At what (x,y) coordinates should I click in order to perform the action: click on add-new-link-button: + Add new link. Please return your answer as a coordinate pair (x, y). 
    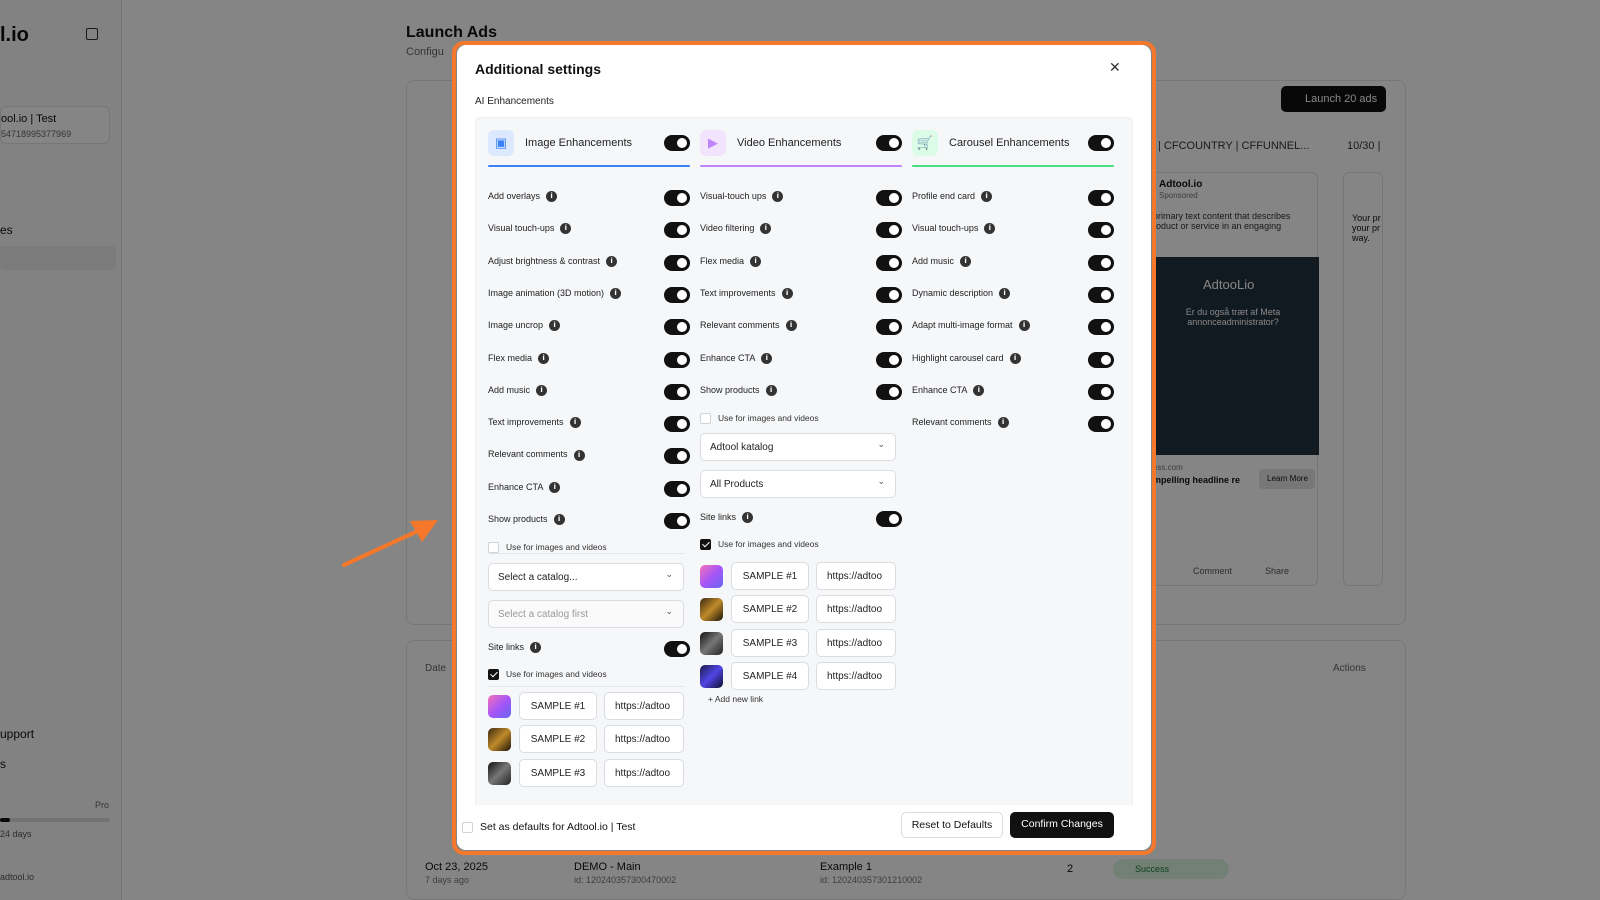
    Looking at the image, I should click on (735, 699).